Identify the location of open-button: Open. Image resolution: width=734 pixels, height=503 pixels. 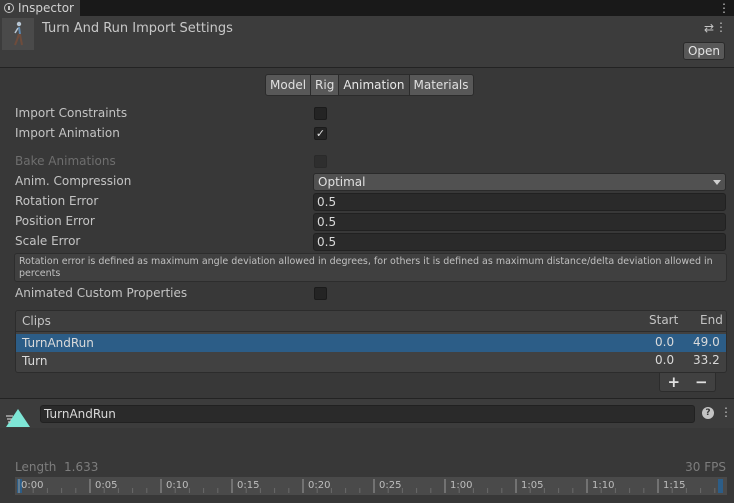
(704, 51).